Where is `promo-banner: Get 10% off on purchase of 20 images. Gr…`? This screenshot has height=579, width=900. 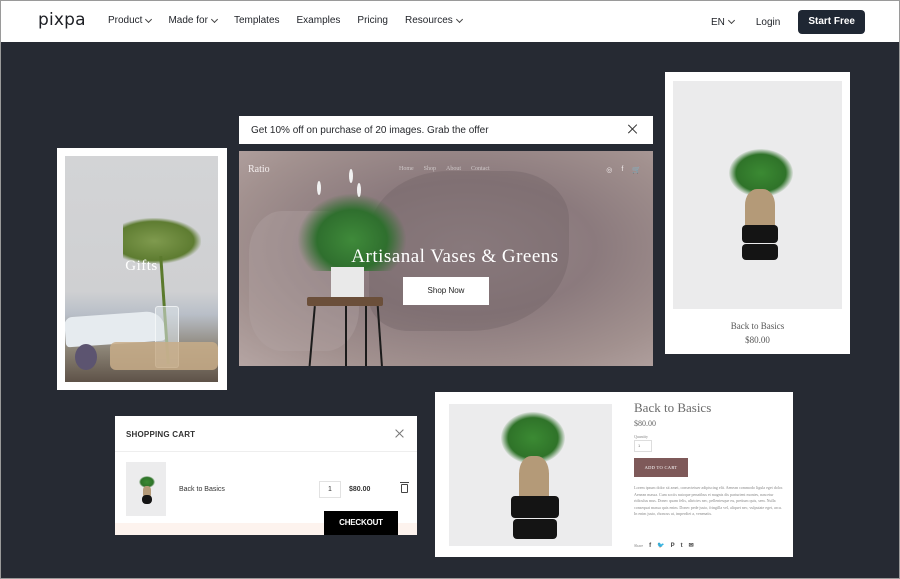 promo-banner: Get 10% off on purchase of 20 images. Gr… is located at coordinates (446, 130).